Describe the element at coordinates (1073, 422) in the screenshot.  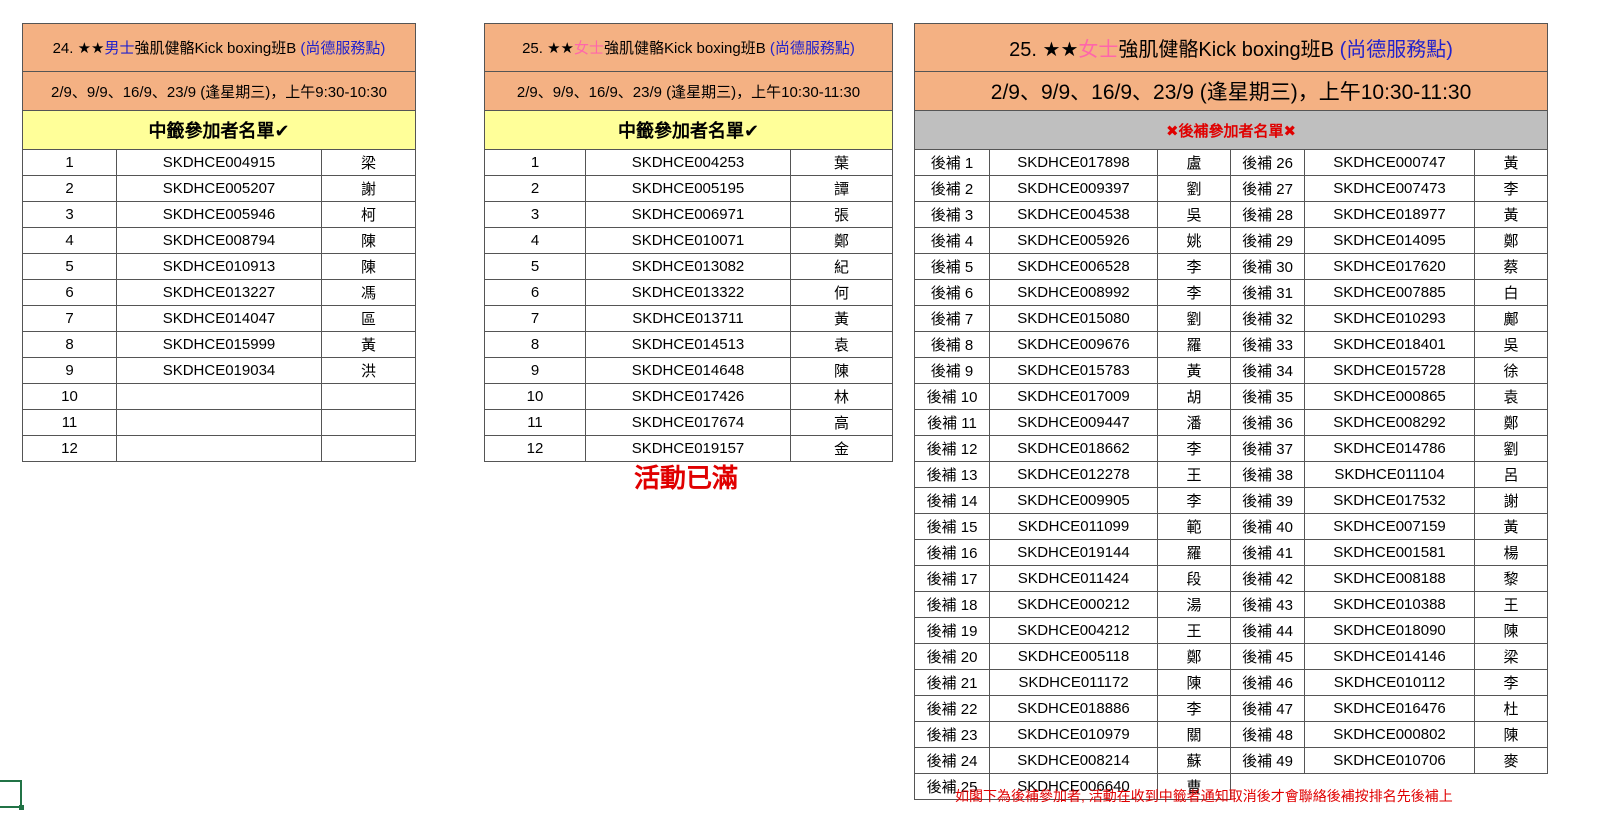
I see `table-cell: SKDHCE009447` at that location.